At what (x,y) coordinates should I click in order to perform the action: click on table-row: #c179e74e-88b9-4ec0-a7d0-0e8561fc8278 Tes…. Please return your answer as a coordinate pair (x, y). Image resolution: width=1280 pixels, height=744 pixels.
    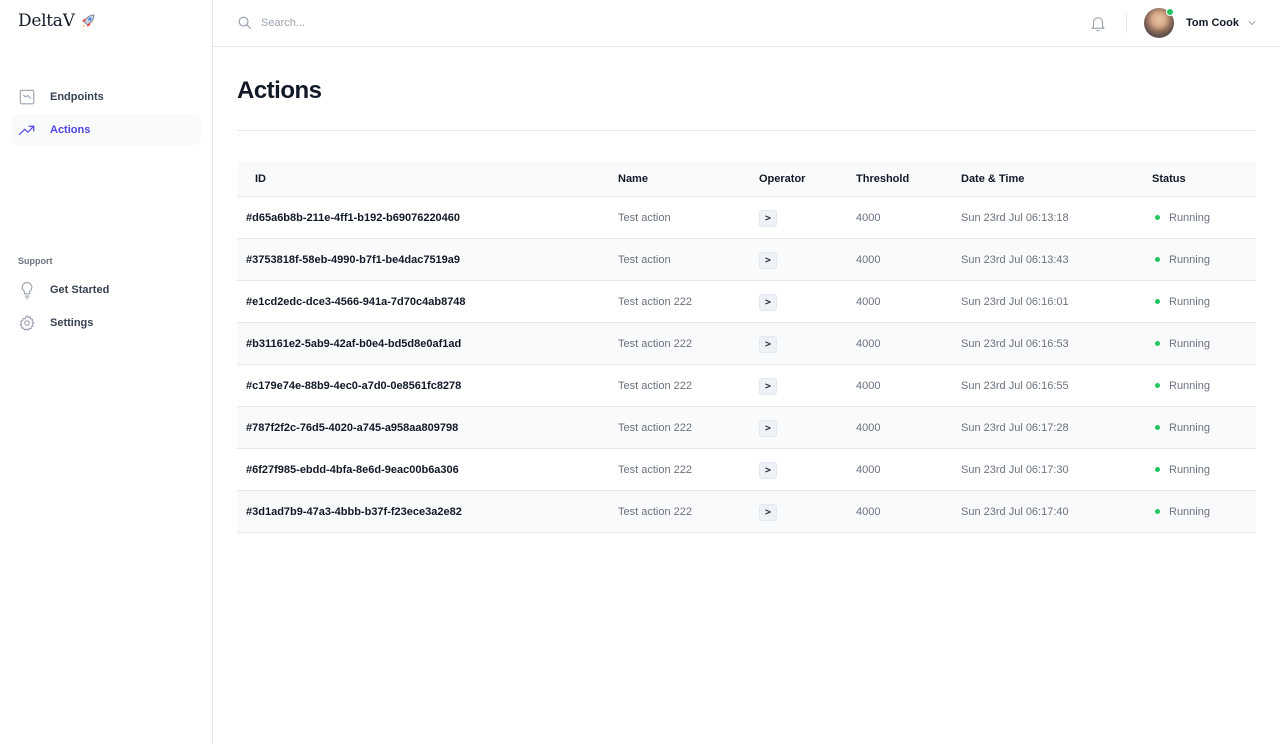
    Looking at the image, I should click on (746, 386).